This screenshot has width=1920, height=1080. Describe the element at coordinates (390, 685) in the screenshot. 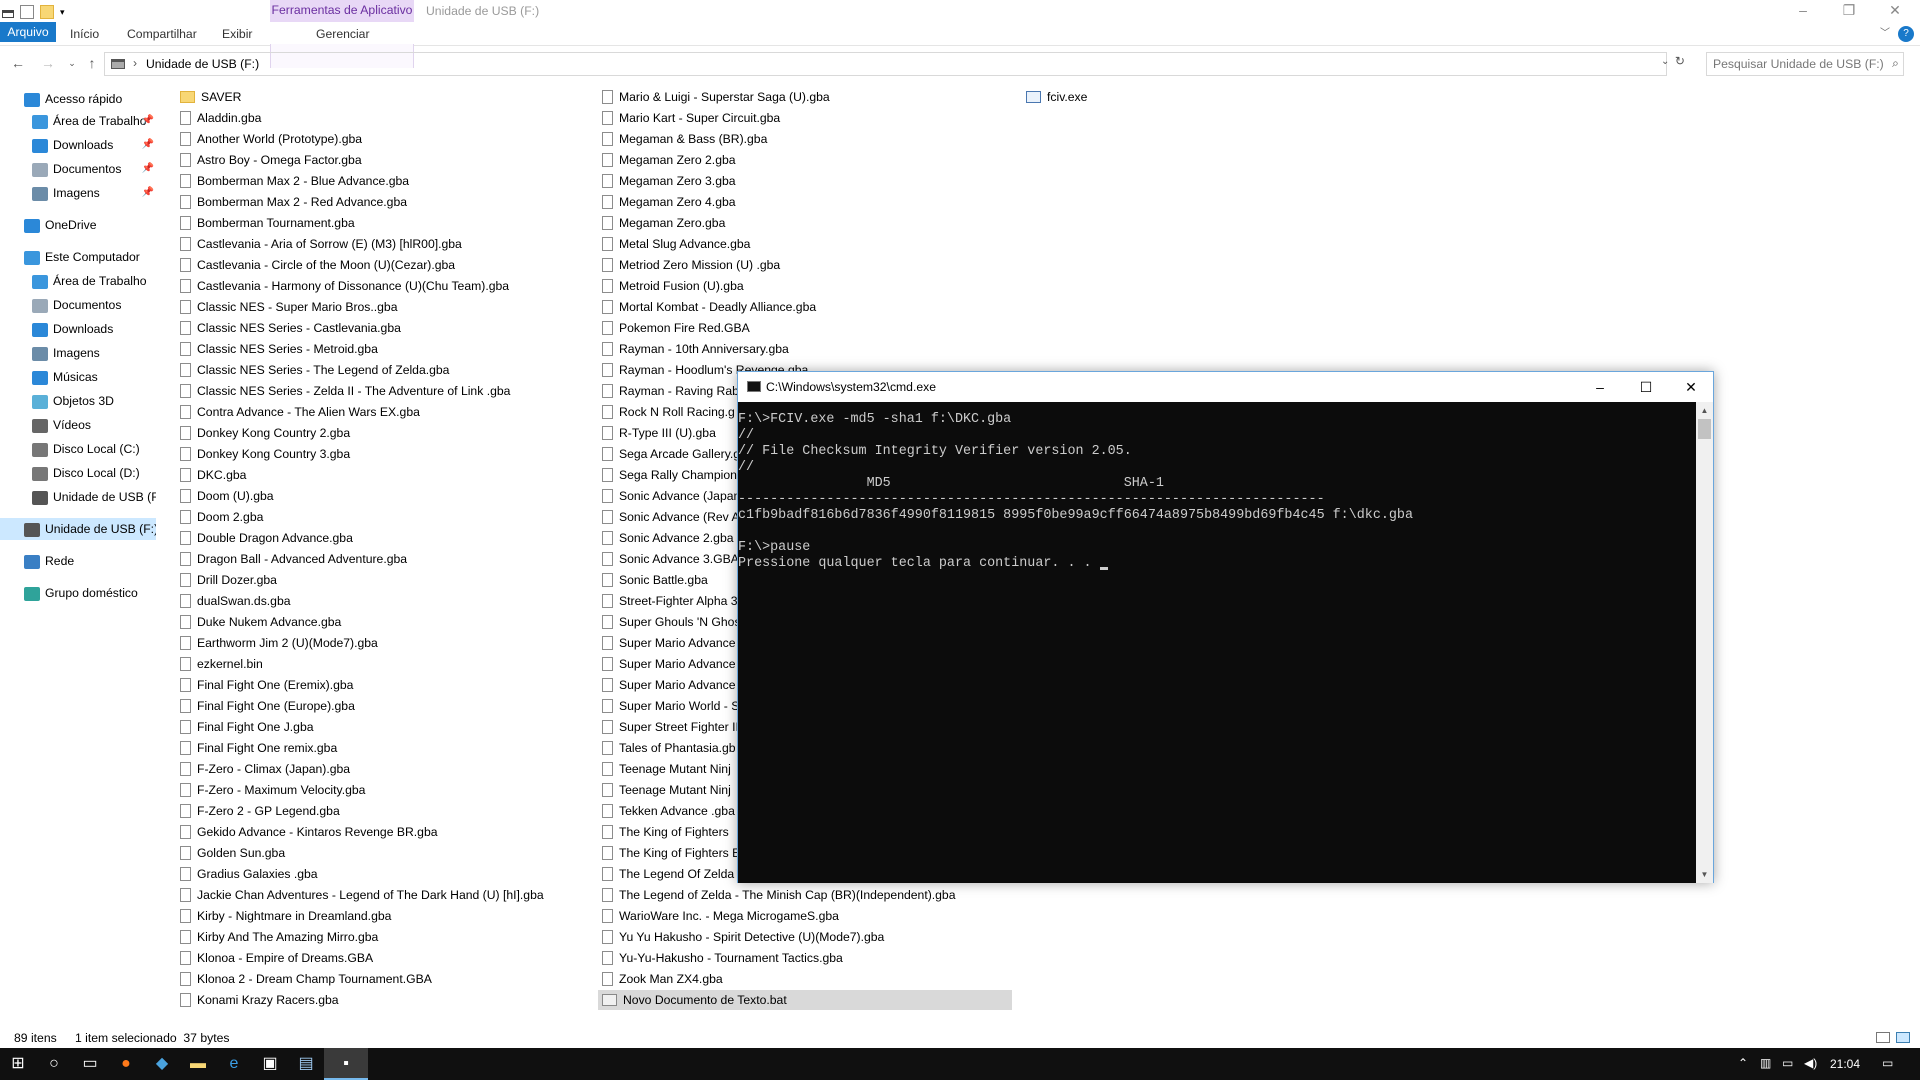

I see `file-item: Final Fight One (Eremix).gba` at that location.